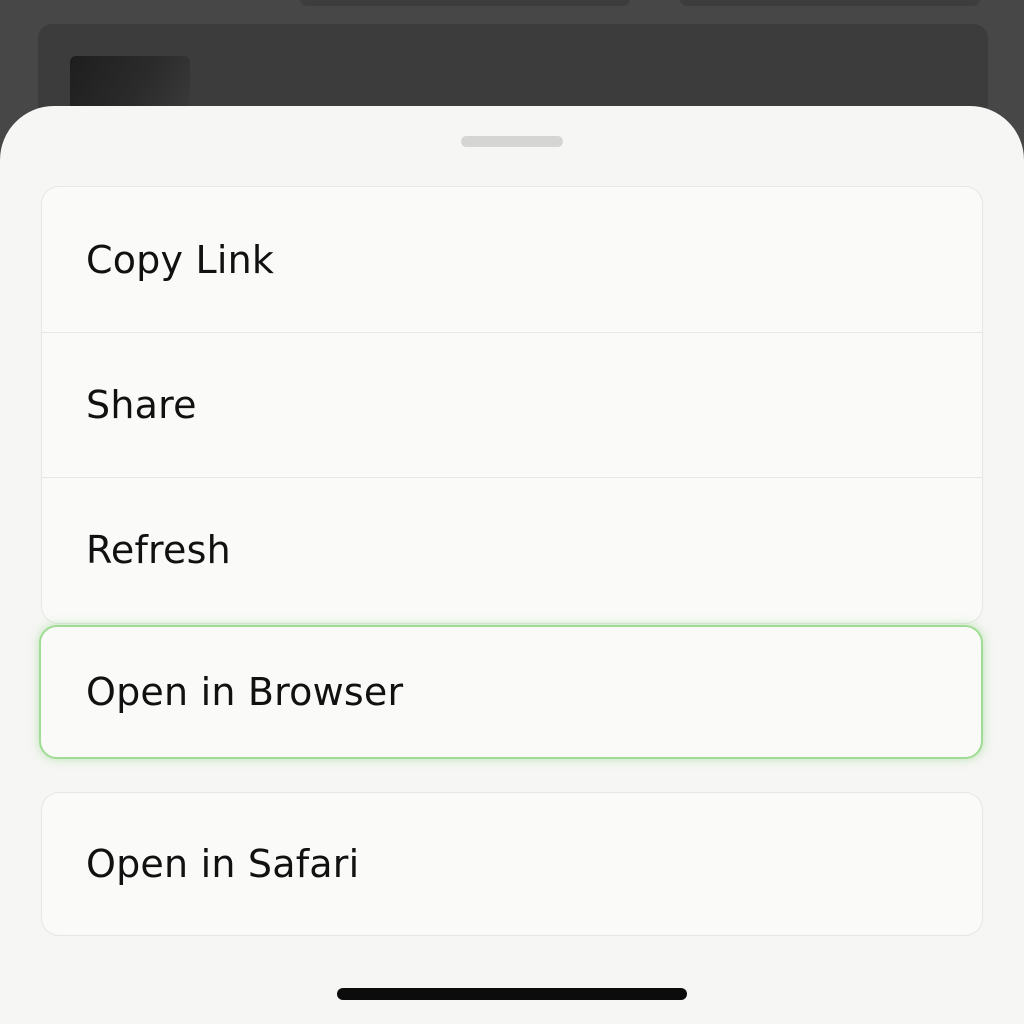 This screenshot has width=1024, height=1024. I want to click on copy-link-button: Copy Link, so click(512, 259).